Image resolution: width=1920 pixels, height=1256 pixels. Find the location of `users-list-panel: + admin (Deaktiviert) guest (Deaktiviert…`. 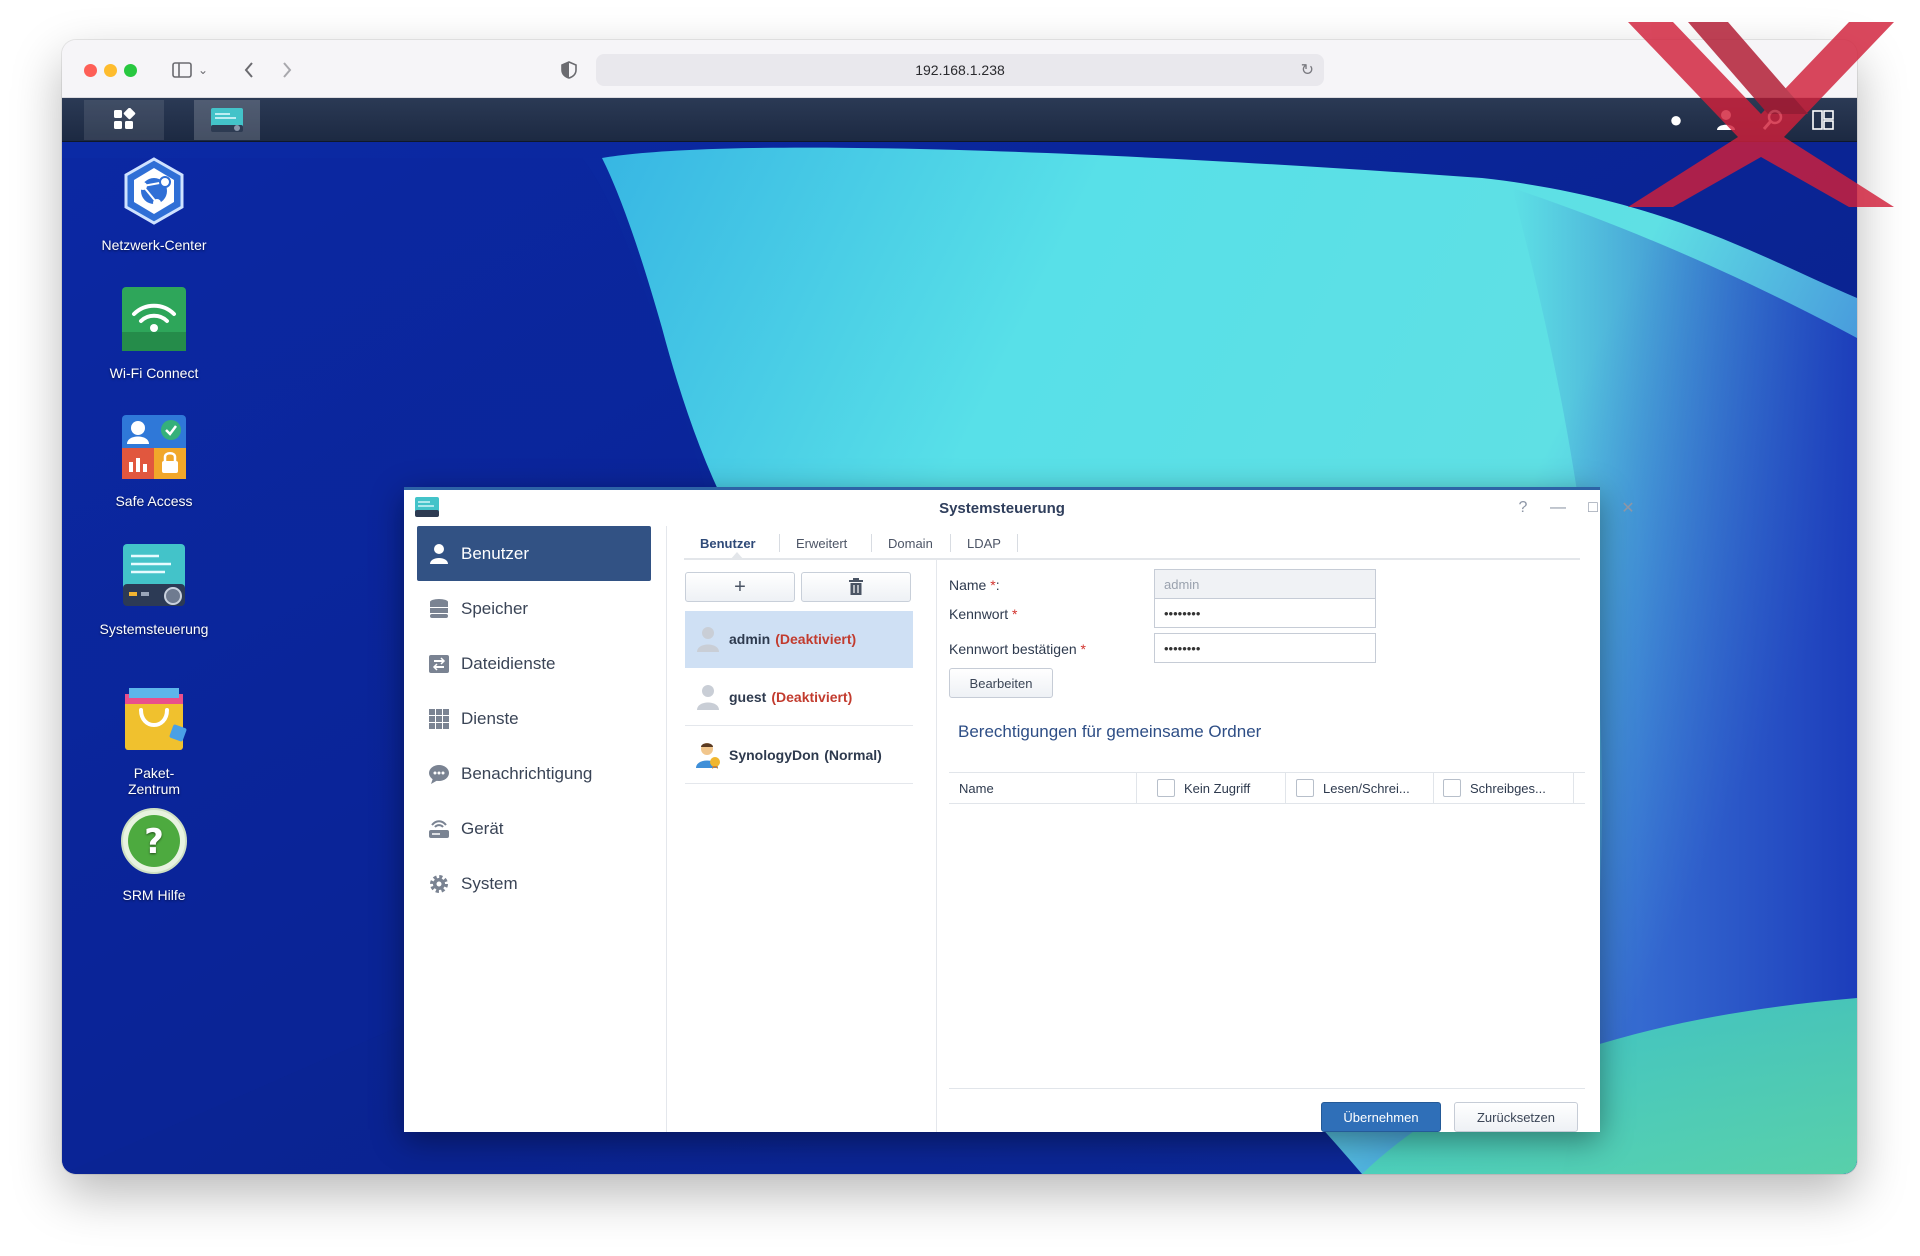

users-list-panel: + admin (Deaktiviert) guest (Deaktiviert… is located at coordinates (802, 846).